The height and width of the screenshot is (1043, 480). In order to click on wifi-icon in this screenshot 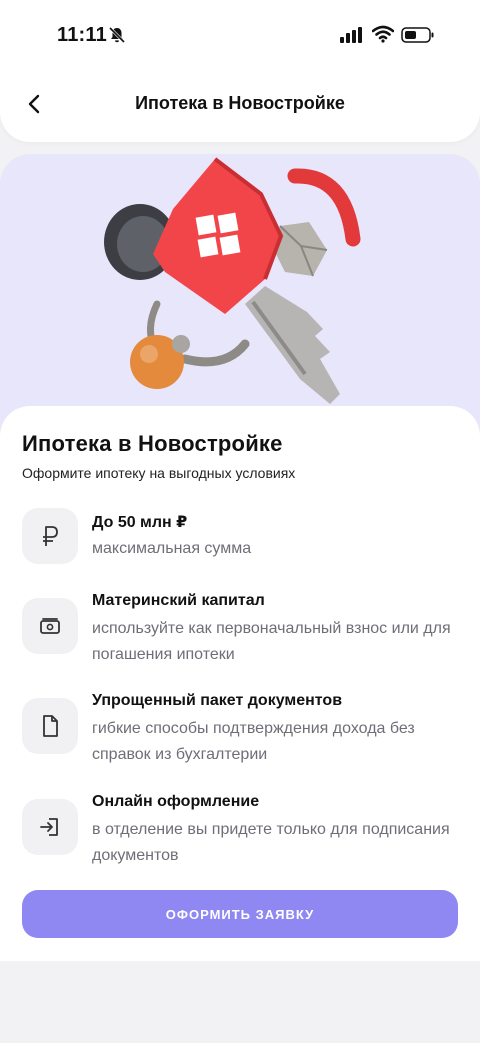, I will do `click(383, 34)`.